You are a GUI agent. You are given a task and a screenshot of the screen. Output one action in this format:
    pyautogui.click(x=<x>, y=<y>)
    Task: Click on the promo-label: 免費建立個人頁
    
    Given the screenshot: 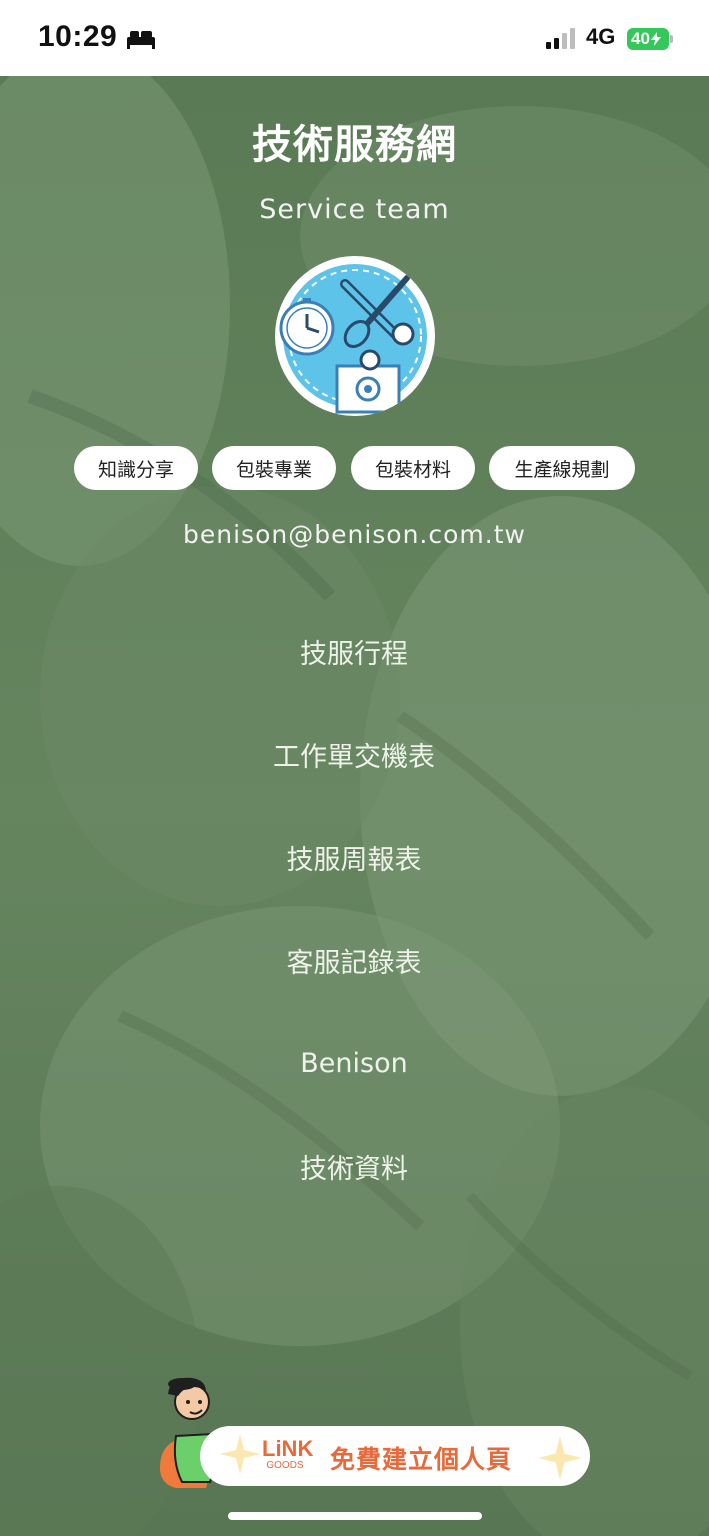 What is the action you would take?
    pyautogui.click(x=421, y=1459)
    